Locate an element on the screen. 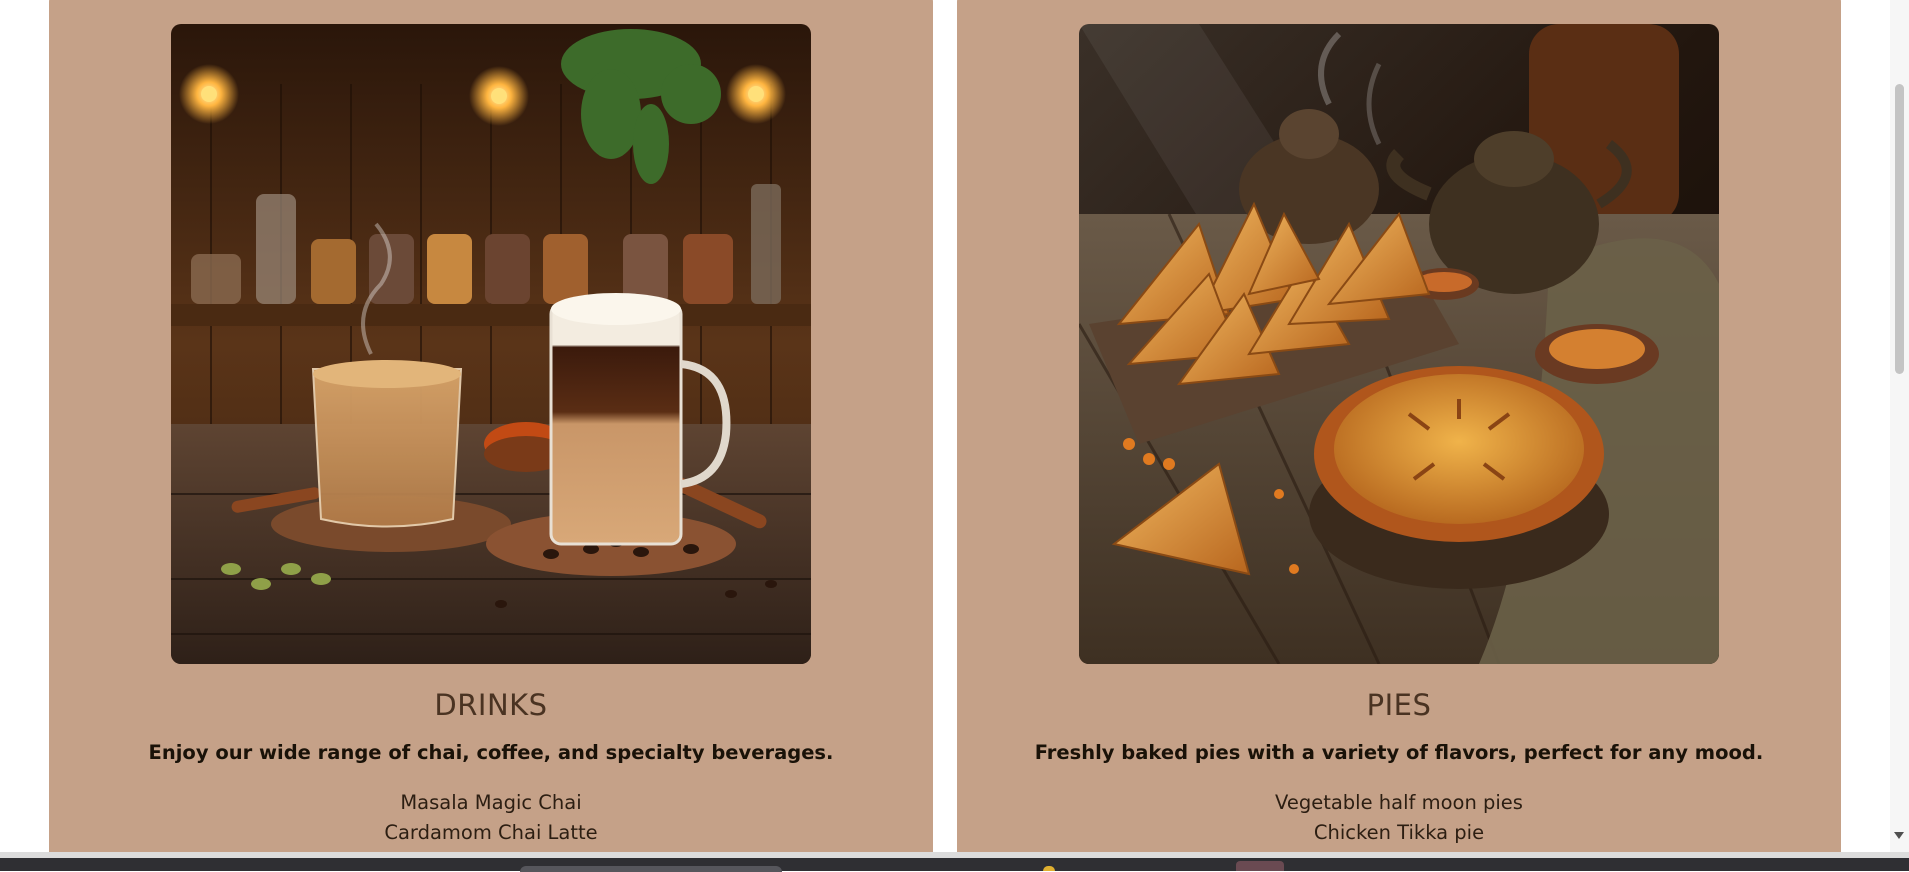 Image resolution: width=1909 pixels, height=872 pixels. taskbar is located at coordinates (954, 864).